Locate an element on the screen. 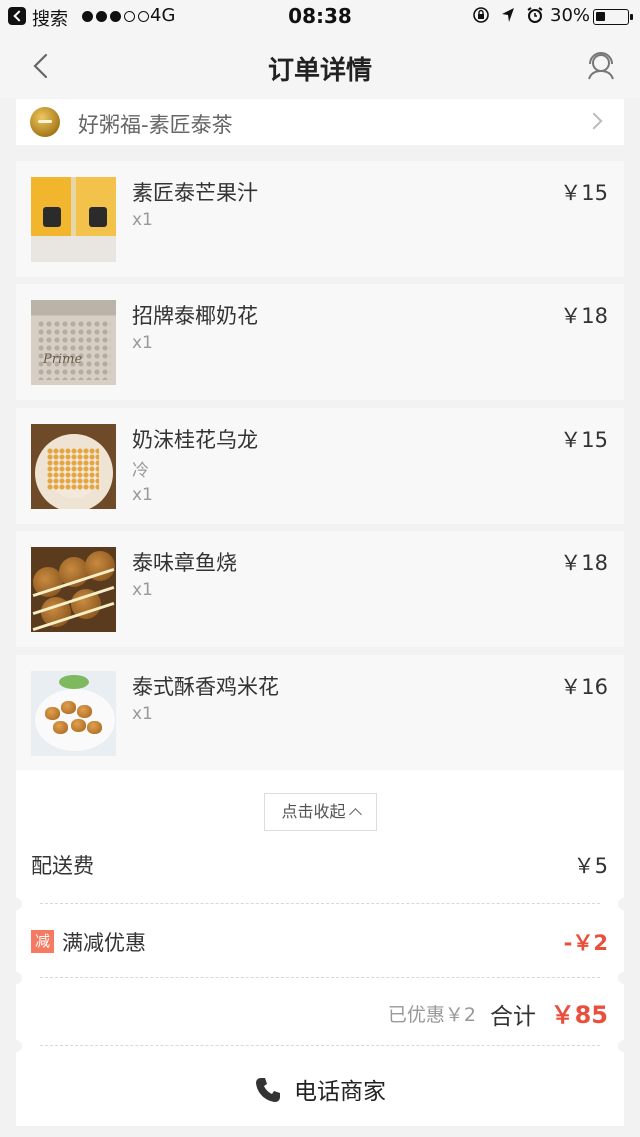 Image resolution: width=640 pixels, height=1137 pixels. popcorn-chicken-photo is located at coordinates (73, 713).